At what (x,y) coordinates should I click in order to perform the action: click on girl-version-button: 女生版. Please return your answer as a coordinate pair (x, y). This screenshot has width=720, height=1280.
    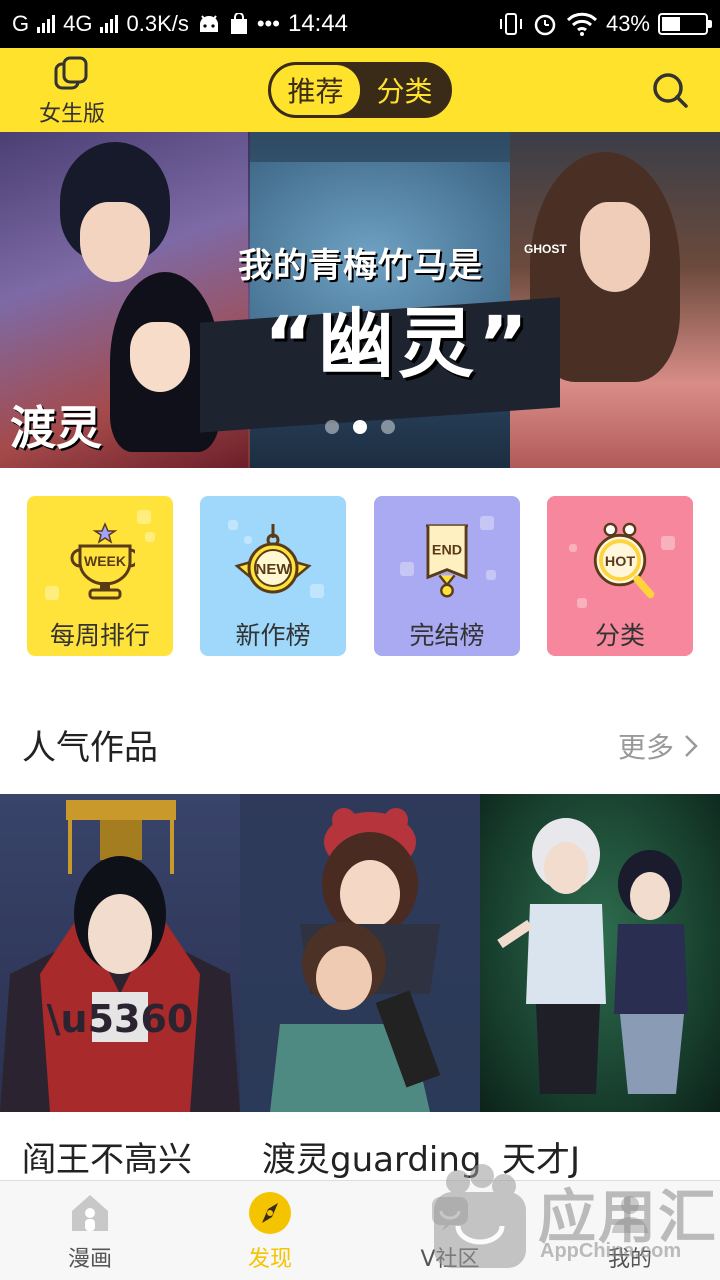
    Looking at the image, I should click on (72, 90).